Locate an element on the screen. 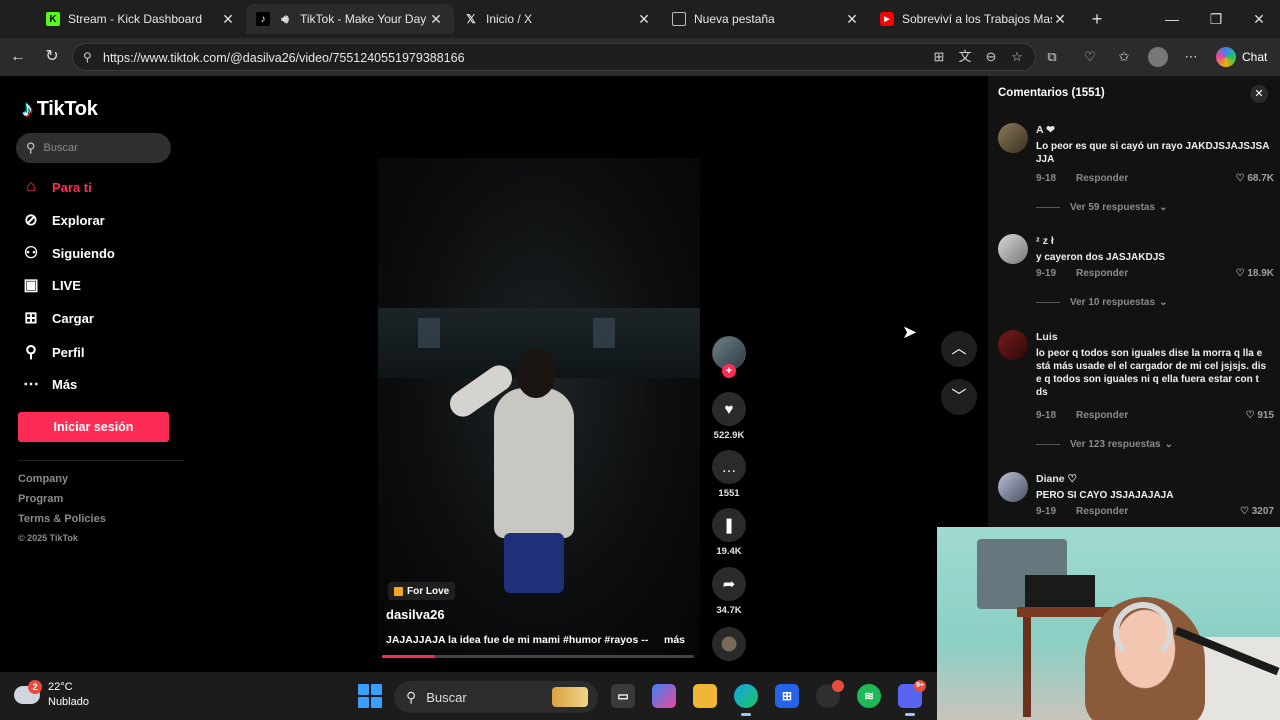 Image resolution: width=1280 pixels, height=720 pixels. app-available-icon: ⊞ is located at coordinates (939, 57).